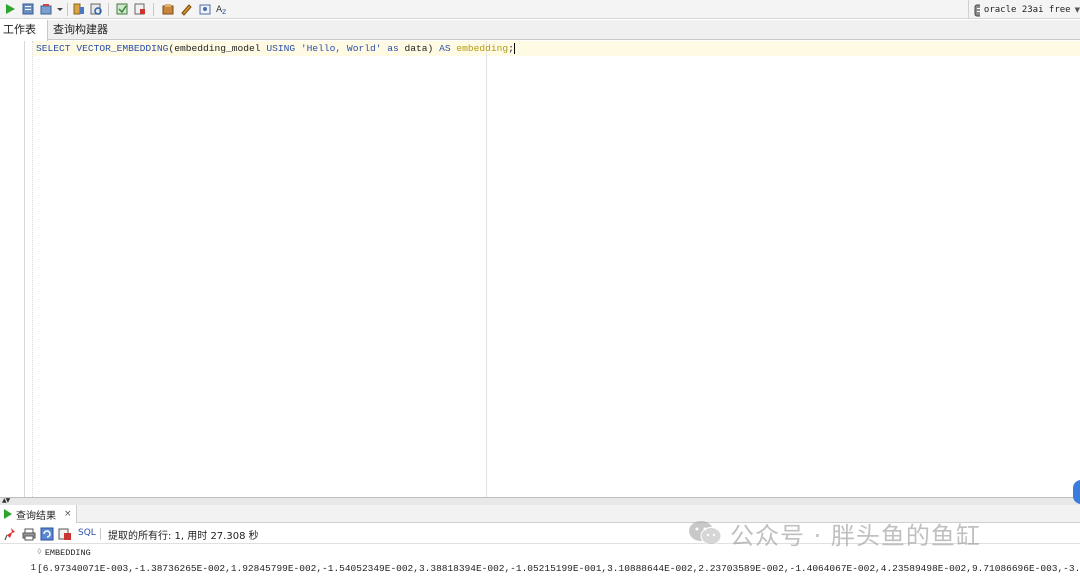 Image resolution: width=1080 pixels, height=578 pixels. What do you see at coordinates (445, 48) in the screenshot?
I see `keyword-as-alias: AS` at bounding box center [445, 48].